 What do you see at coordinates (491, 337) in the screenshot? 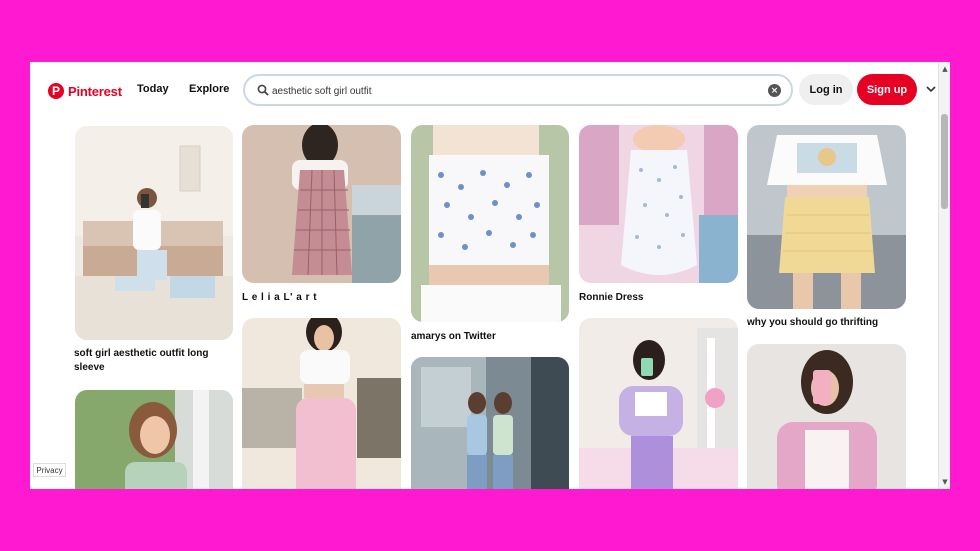
I see `pin-caption: amarys on Twitter` at bounding box center [491, 337].